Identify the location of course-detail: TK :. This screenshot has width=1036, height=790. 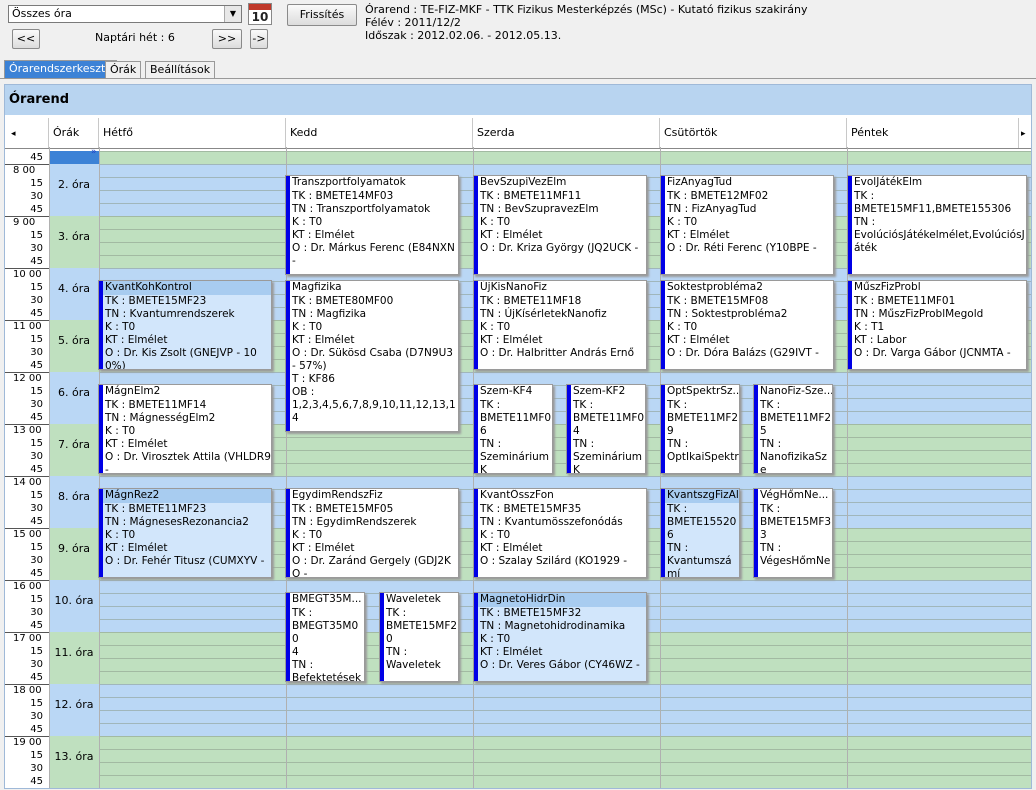
(770, 405).